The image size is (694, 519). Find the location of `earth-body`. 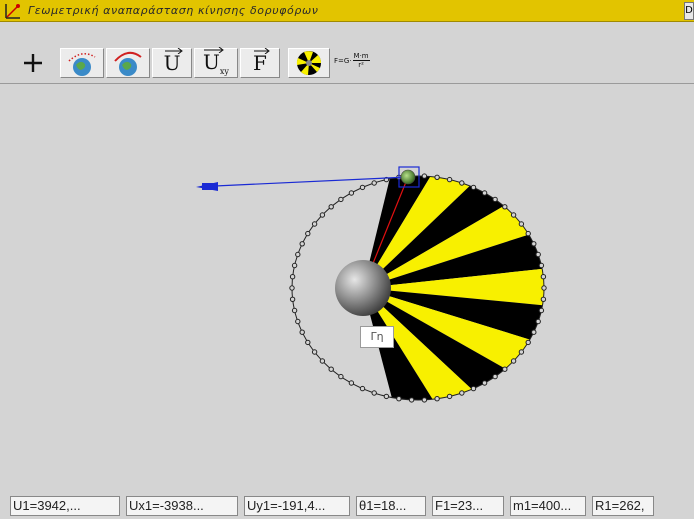

earth-body is located at coordinates (363, 288).